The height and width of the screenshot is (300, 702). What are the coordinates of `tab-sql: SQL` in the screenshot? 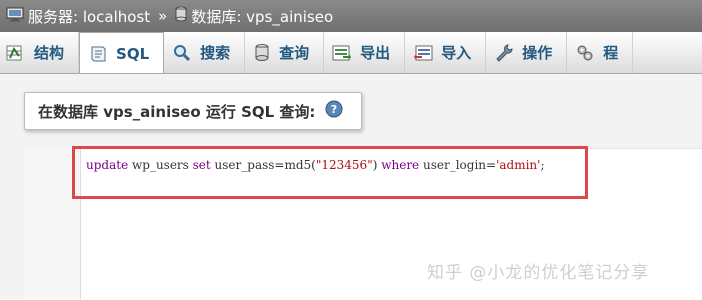 It's located at (122, 52).